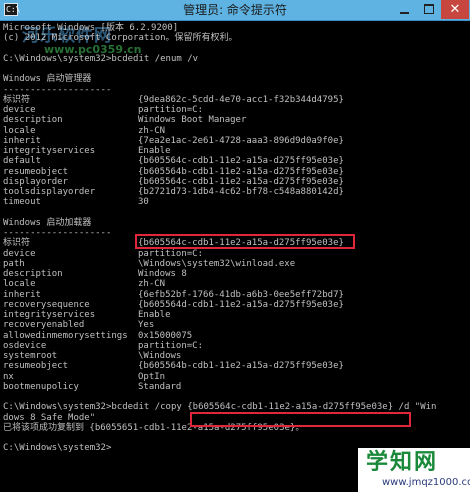 The width and height of the screenshot is (470, 492). I want to click on console-line: Windows 启动加载器, so click(47, 222).